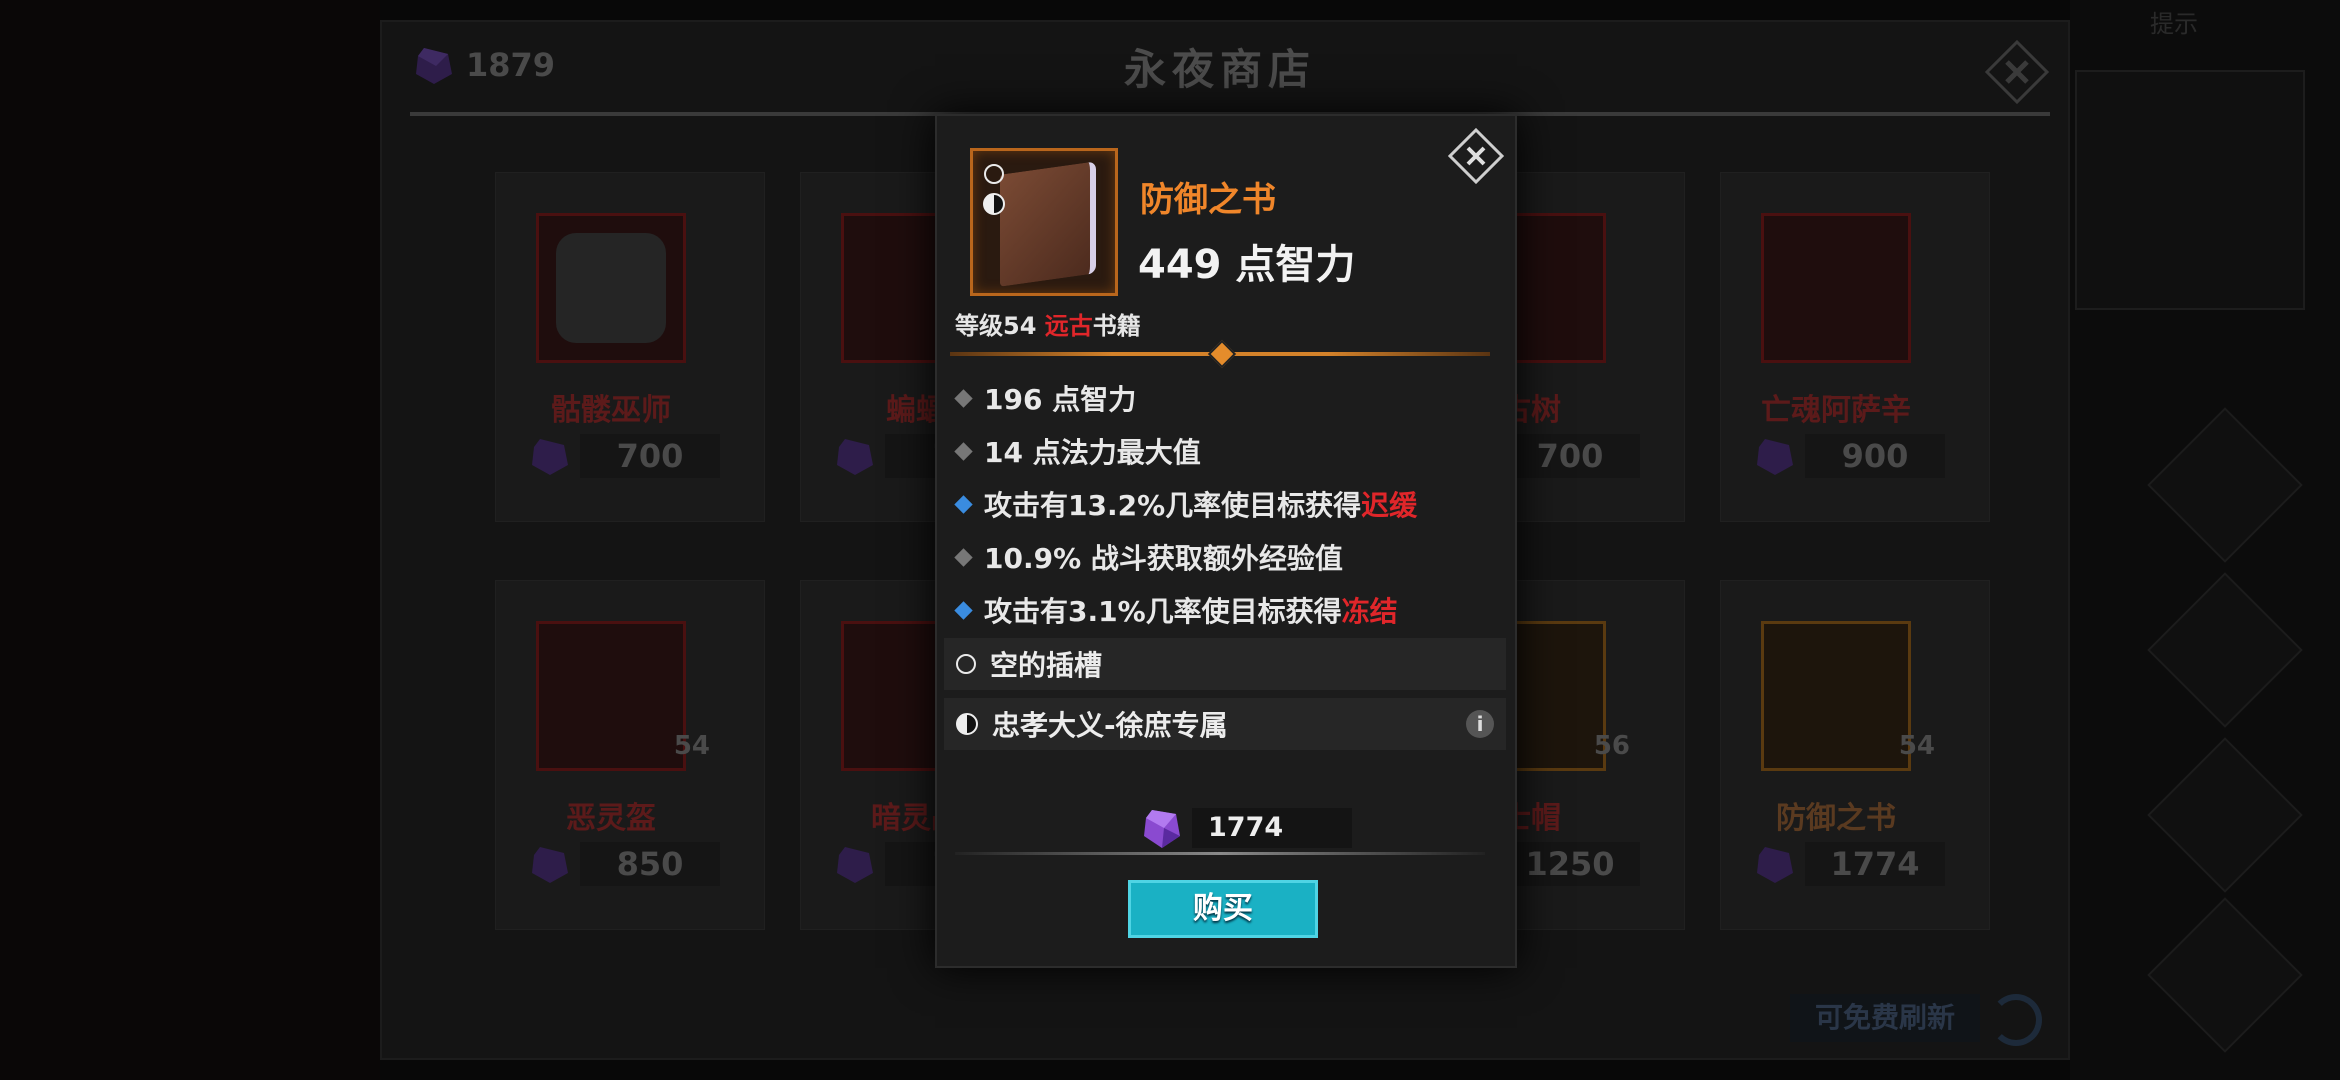  I want to click on stat-effect: 迟缓, so click(1389, 505).